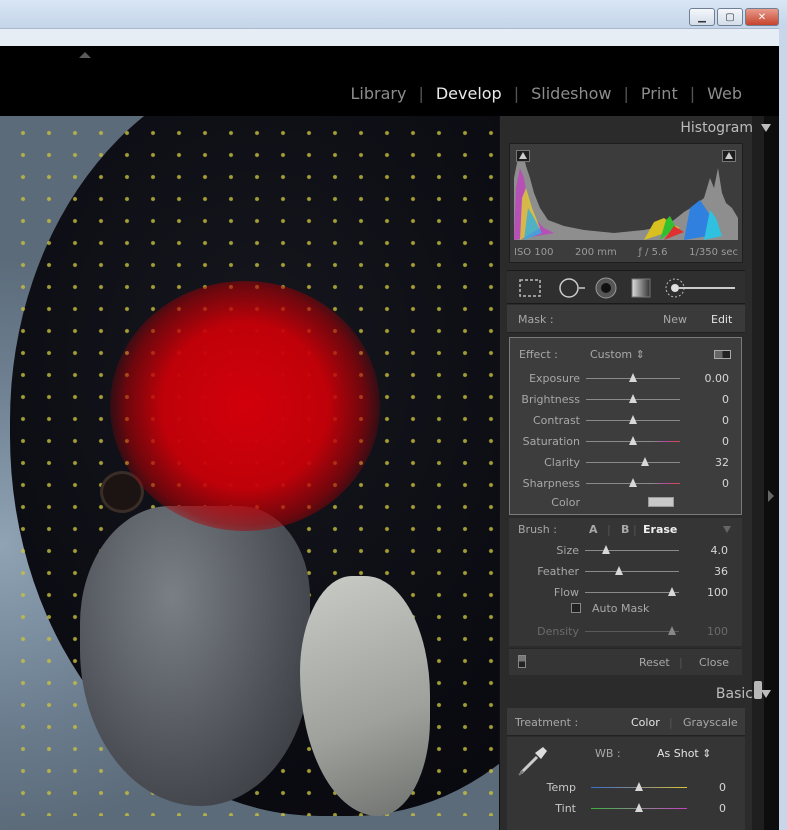 The width and height of the screenshot is (787, 830). Describe the element at coordinates (724, 93) in the screenshot. I see `module-web: Web` at that location.